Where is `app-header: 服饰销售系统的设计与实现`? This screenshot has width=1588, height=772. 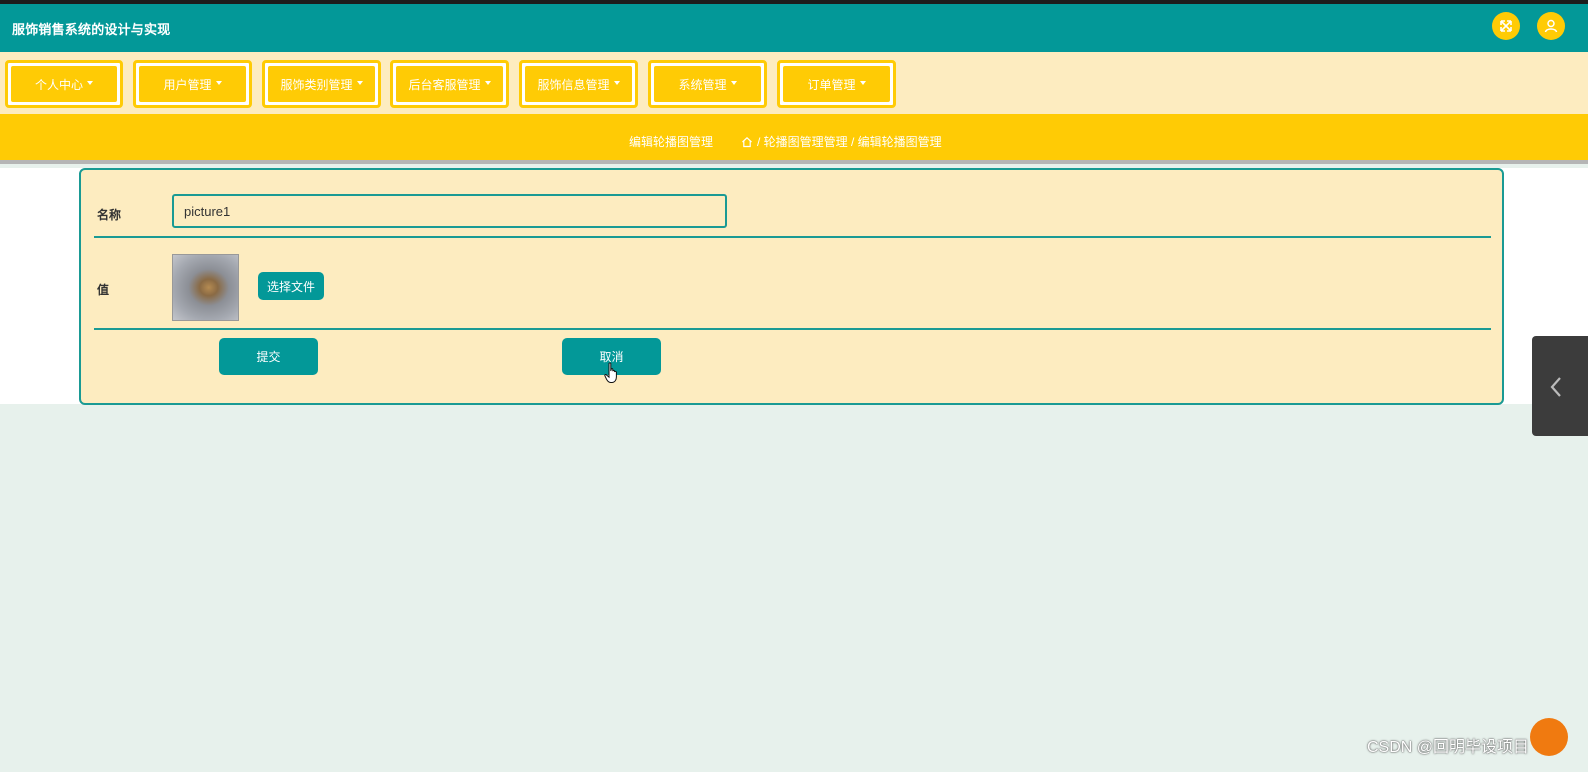 app-header: 服饰销售系统的设计与实现 is located at coordinates (794, 28).